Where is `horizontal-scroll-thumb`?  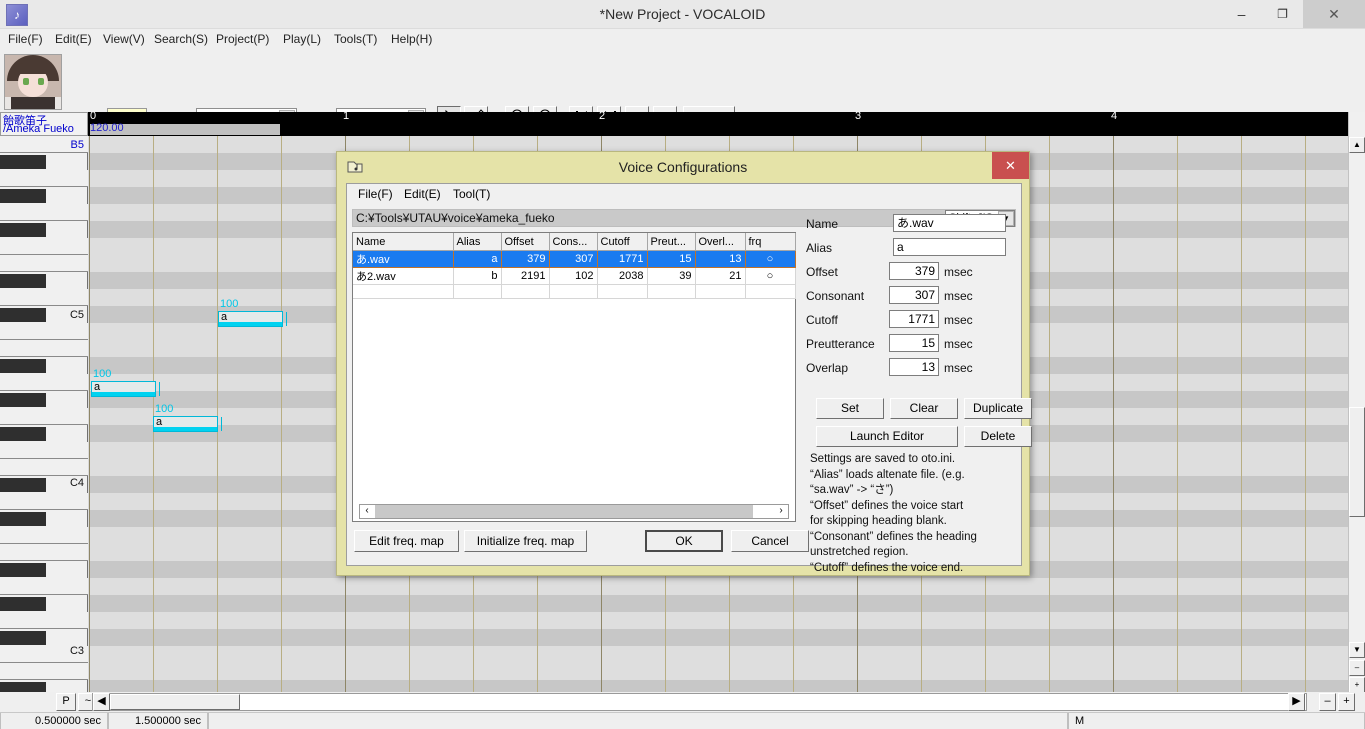
horizontal-scroll-thumb is located at coordinates (175, 702).